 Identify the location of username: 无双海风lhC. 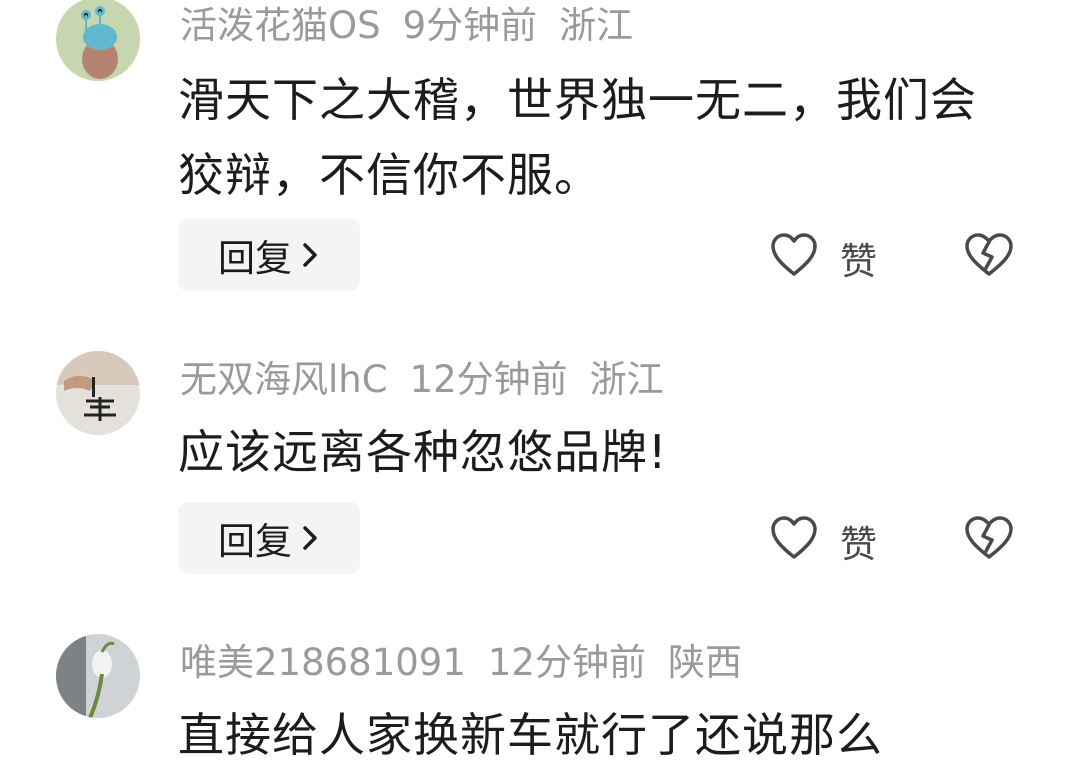
(284, 379).